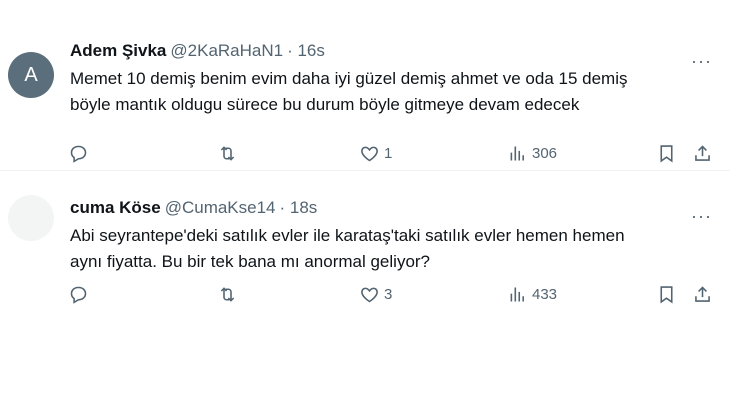 This screenshot has height=420, width=730. I want to click on like-button: 1, so click(375, 153).